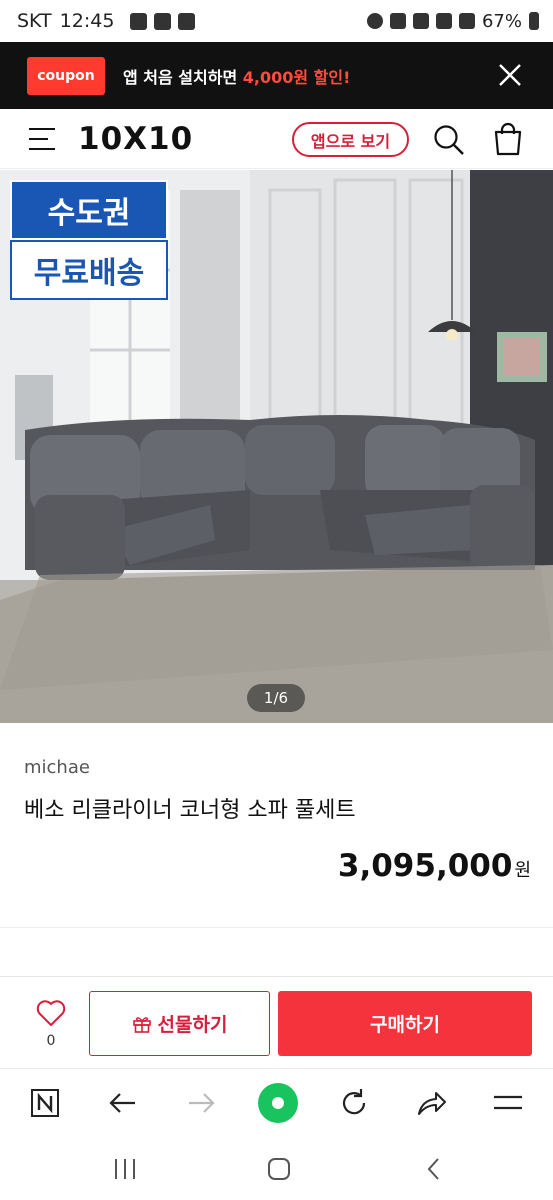 This screenshot has height=1200, width=553. I want to click on gift-button: 선물하기, so click(179, 1023).